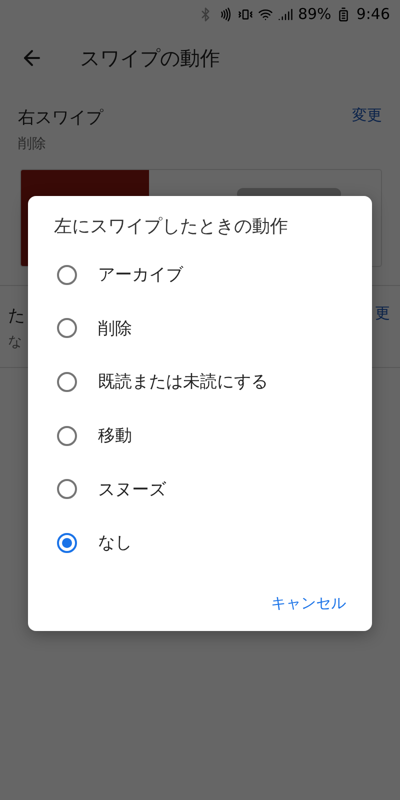 This screenshot has width=400, height=800. Describe the element at coordinates (171, 226) in the screenshot. I see `dialog-title: 左にスワイプしたときの動作` at that location.